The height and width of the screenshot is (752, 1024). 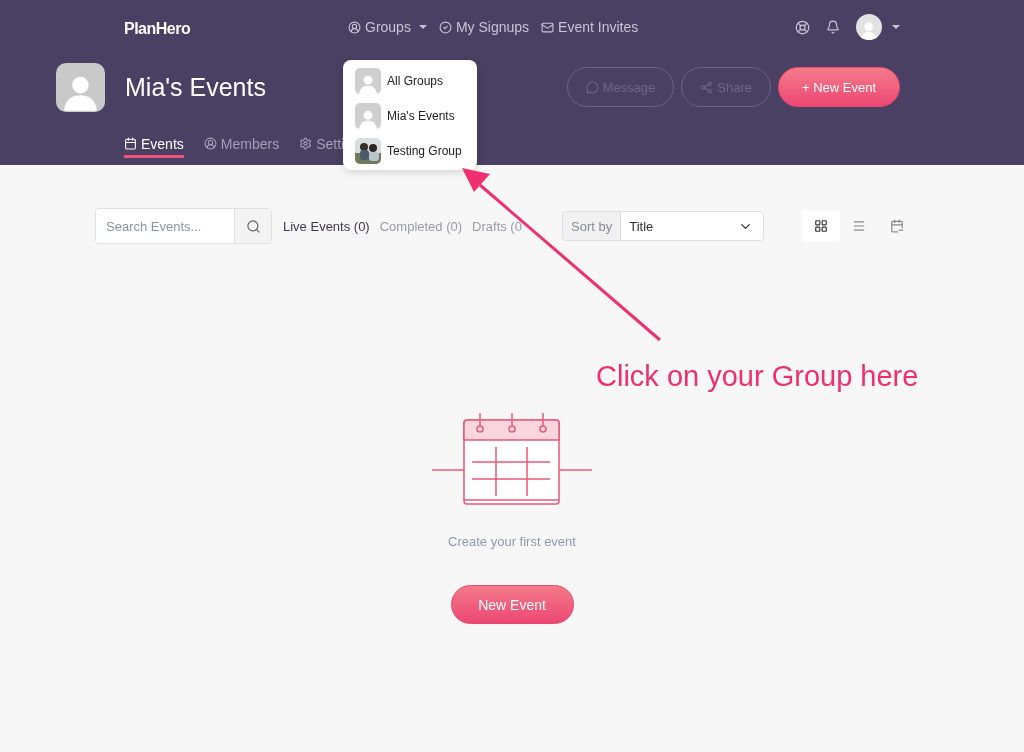 What do you see at coordinates (859, 226) in the screenshot?
I see `list-icon` at bounding box center [859, 226].